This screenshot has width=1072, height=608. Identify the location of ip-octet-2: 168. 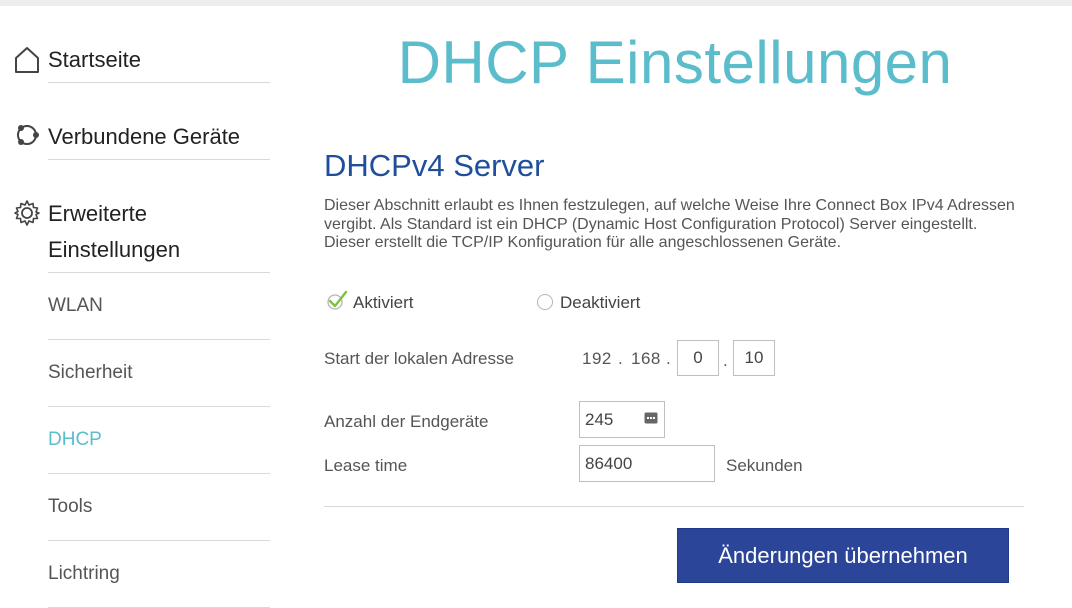
(646, 358).